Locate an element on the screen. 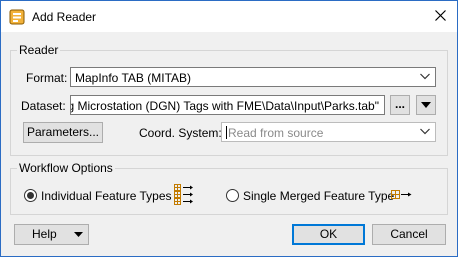  individual-feature-types-icon is located at coordinates (183, 194).